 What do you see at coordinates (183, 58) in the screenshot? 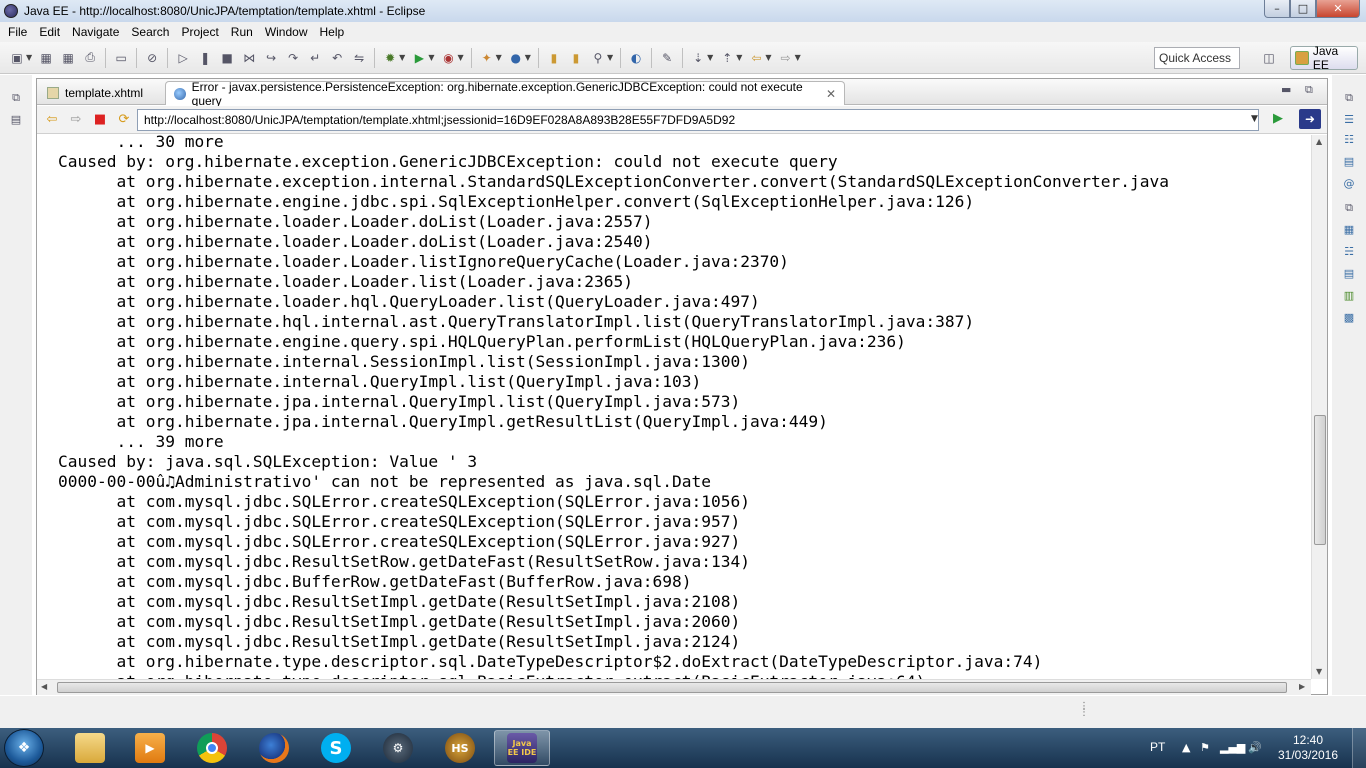
I see `resume-icon: ▷` at bounding box center [183, 58].